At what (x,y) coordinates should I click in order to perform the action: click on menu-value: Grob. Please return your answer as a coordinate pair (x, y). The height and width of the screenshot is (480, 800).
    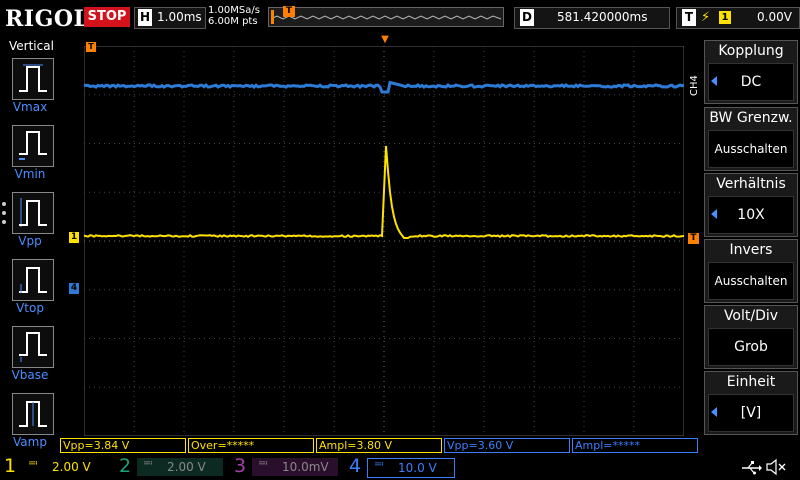
    Looking at the image, I should click on (751, 347).